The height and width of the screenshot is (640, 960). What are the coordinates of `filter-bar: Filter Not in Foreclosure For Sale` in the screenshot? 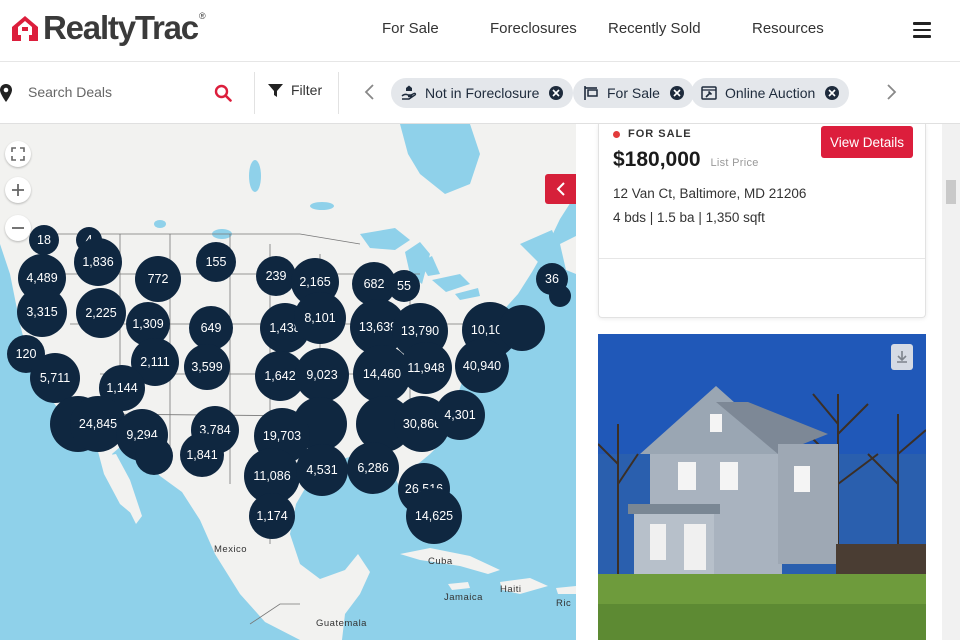 It's located at (480, 93).